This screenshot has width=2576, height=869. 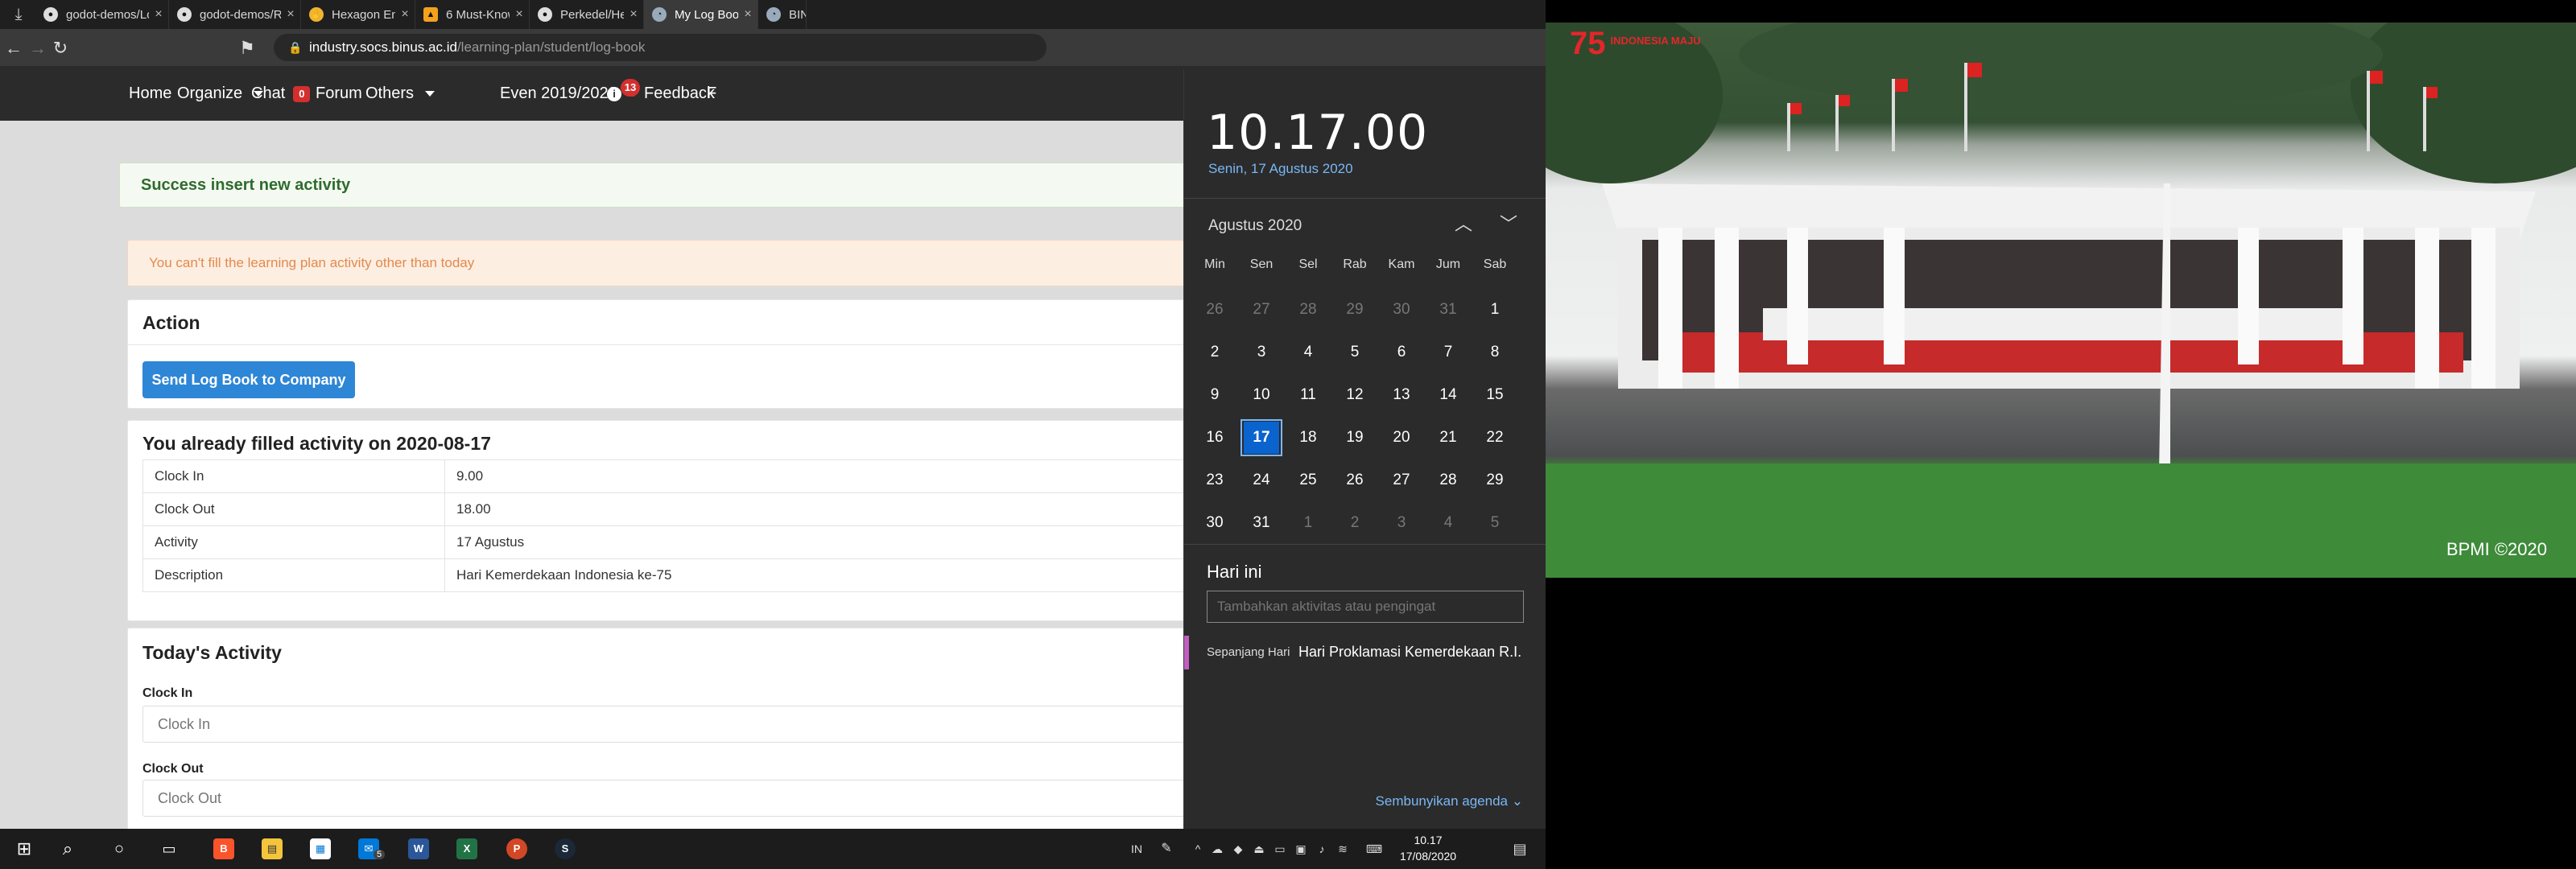 I want to click on word-icon: W, so click(x=418, y=849).